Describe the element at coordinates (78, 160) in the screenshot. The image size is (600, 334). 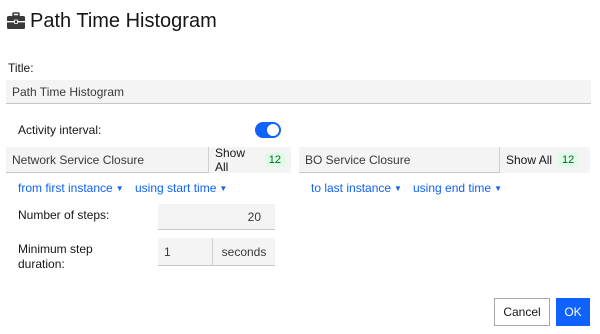
I see `start-service-name: Network Service Closure` at that location.